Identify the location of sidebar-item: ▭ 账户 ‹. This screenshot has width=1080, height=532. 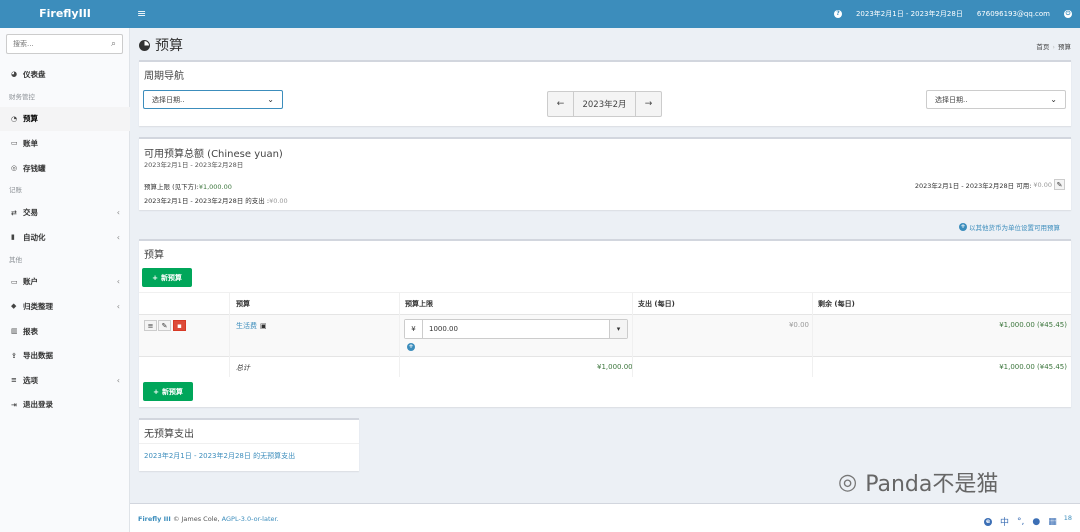
(65, 282).